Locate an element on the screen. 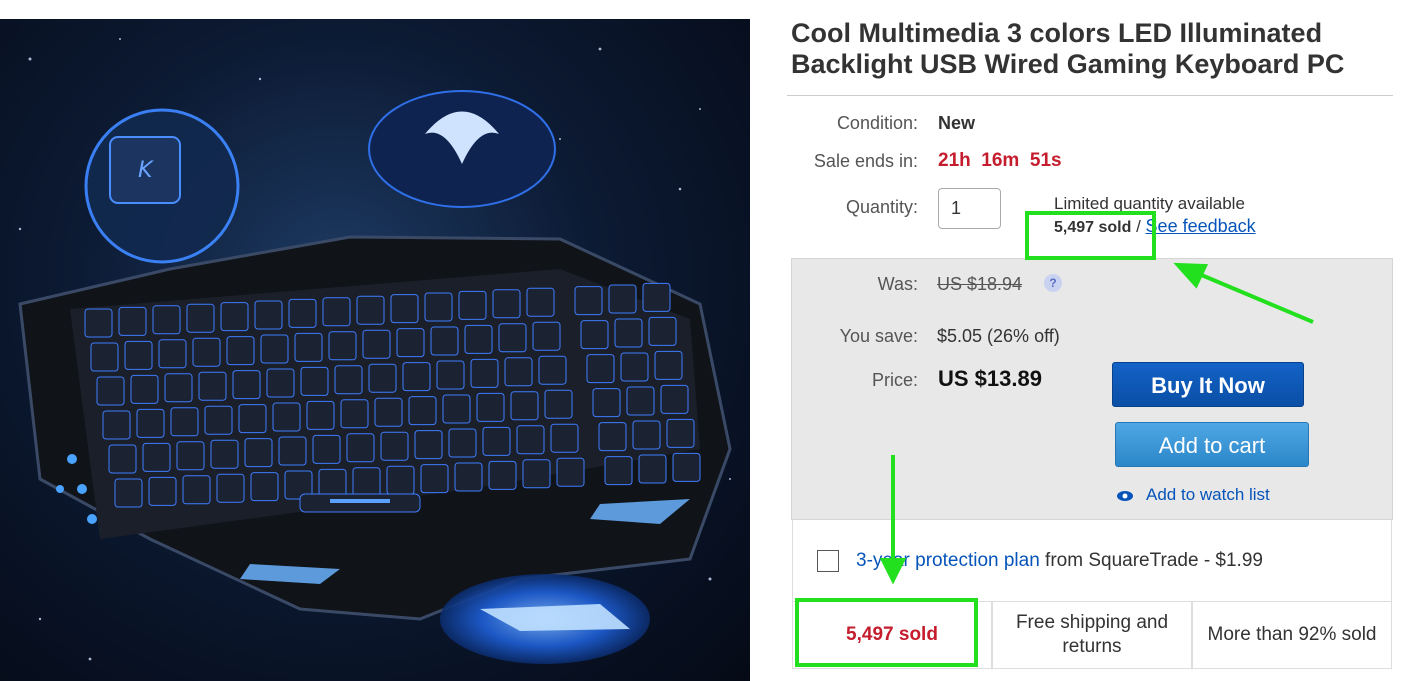  question-icon: ? is located at coordinates (1053, 283).